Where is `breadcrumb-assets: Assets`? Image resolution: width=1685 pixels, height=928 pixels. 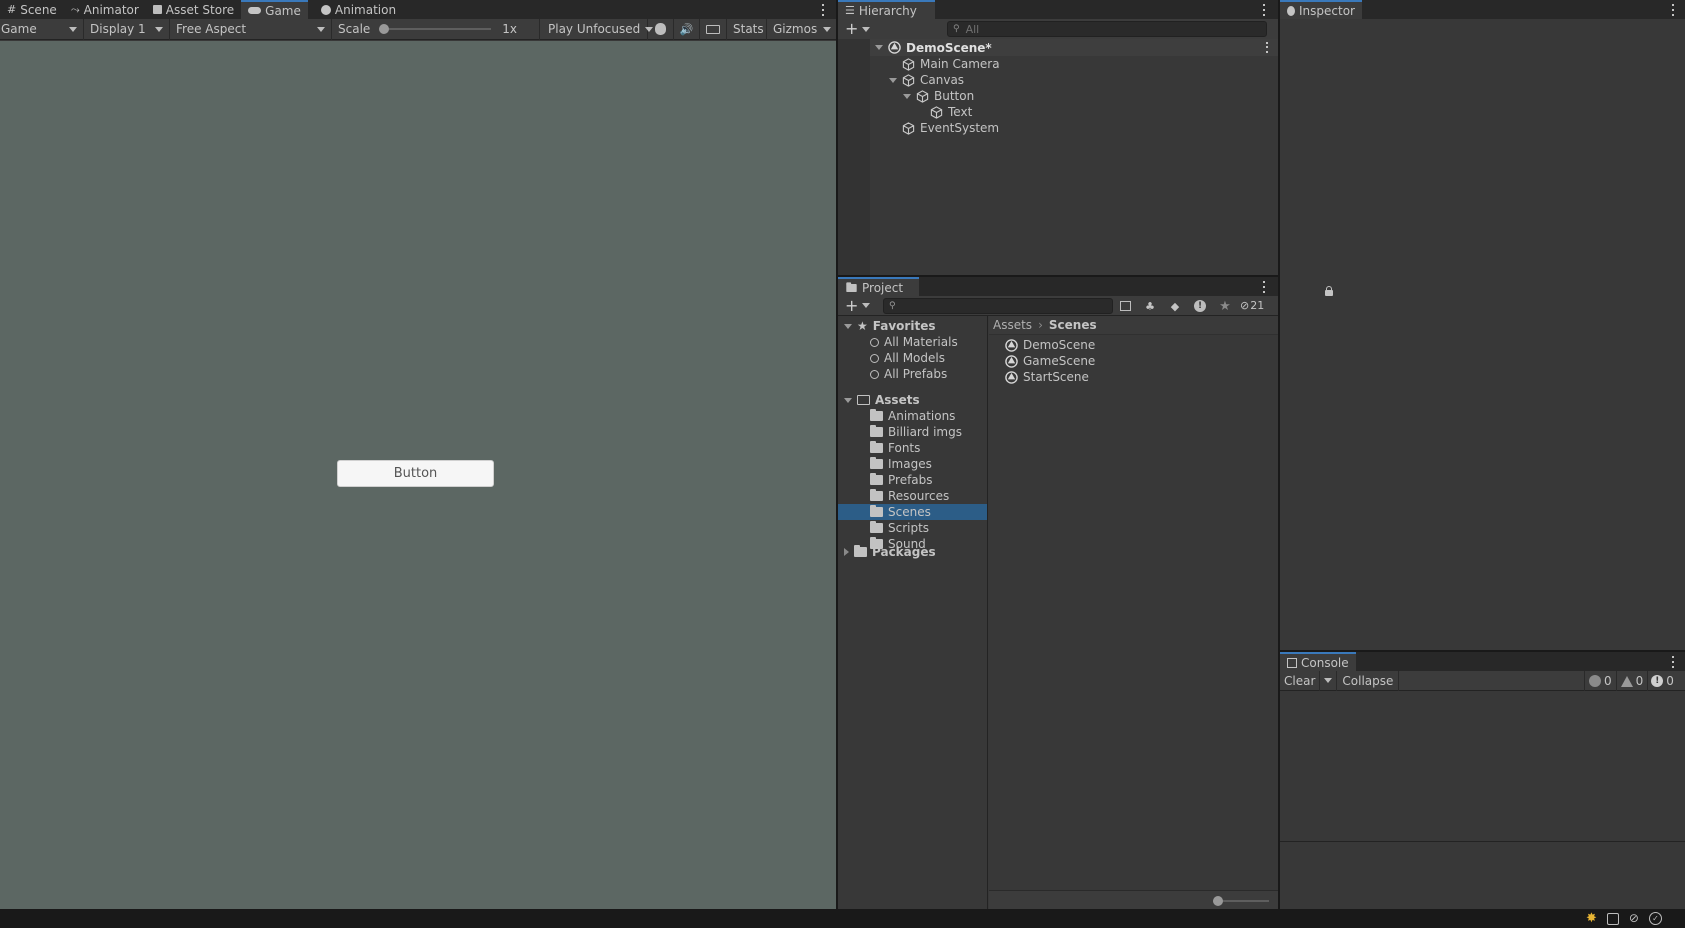
breadcrumb-assets: Assets is located at coordinates (1012, 325).